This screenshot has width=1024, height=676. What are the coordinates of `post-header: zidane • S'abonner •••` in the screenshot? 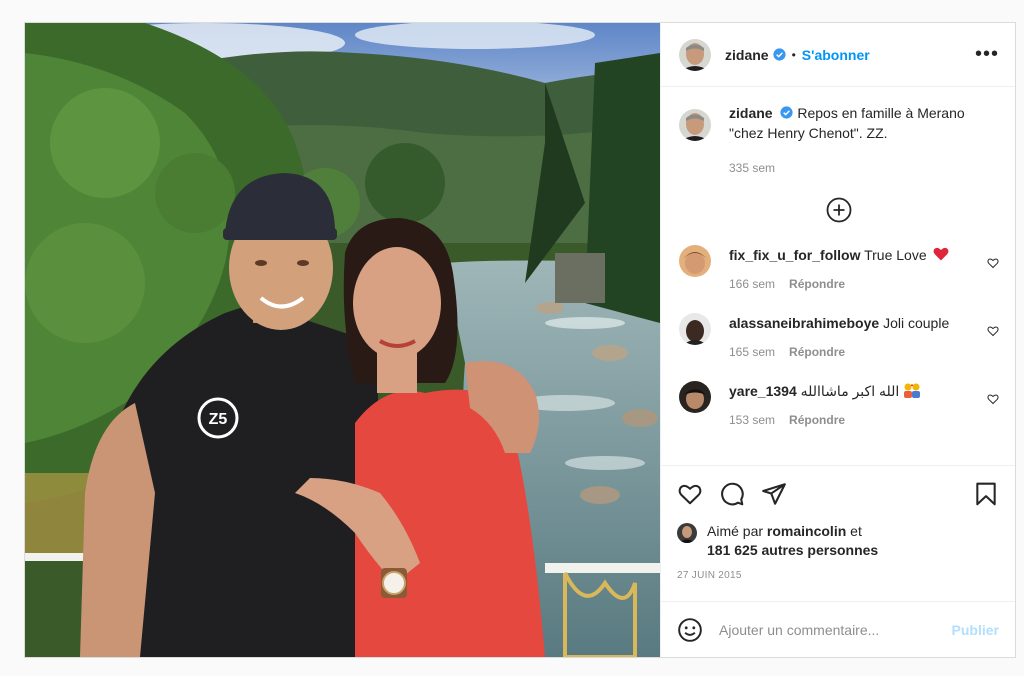 It's located at (838, 55).